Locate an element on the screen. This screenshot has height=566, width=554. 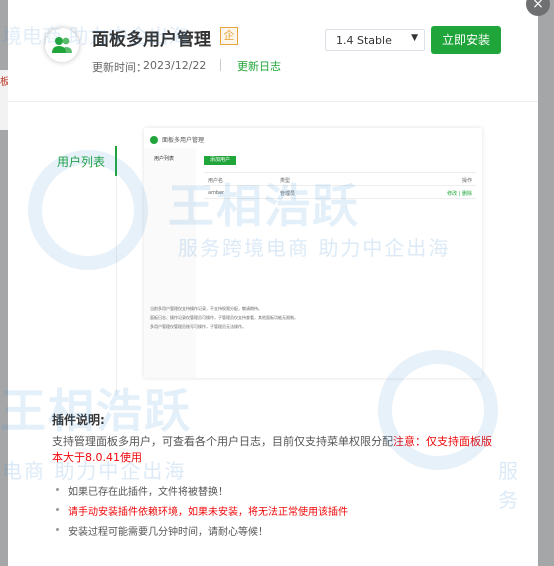
preview-note: 面板日志、操作记录仅管理员可操作，子管理员仅支持查看，其他面板功能无限制。 is located at coordinates (224, 317).